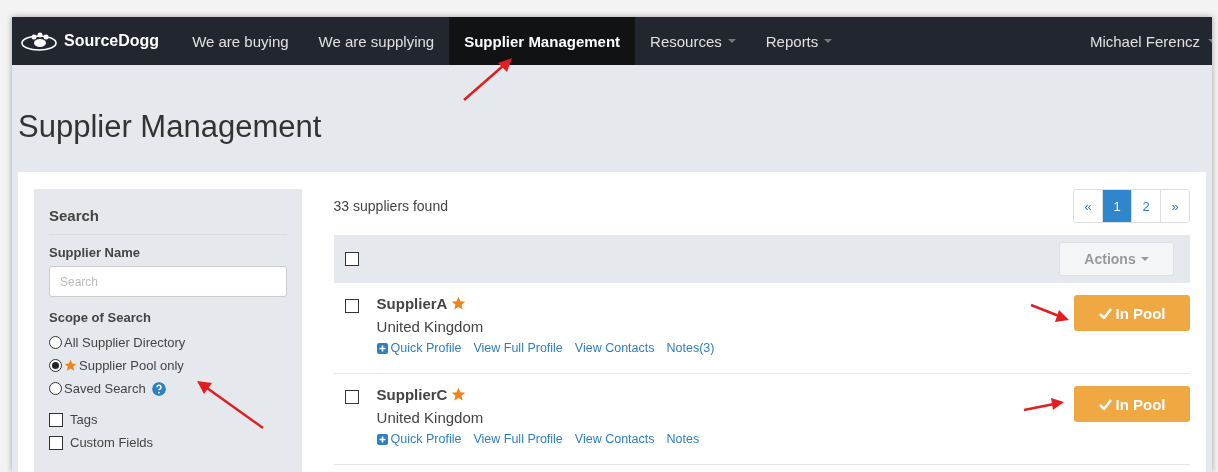 The image size is (1218, 472). Describe the element at coordinates (390, 206) in the screenshot. I see `results-count: 33 suppliers found` at that location.